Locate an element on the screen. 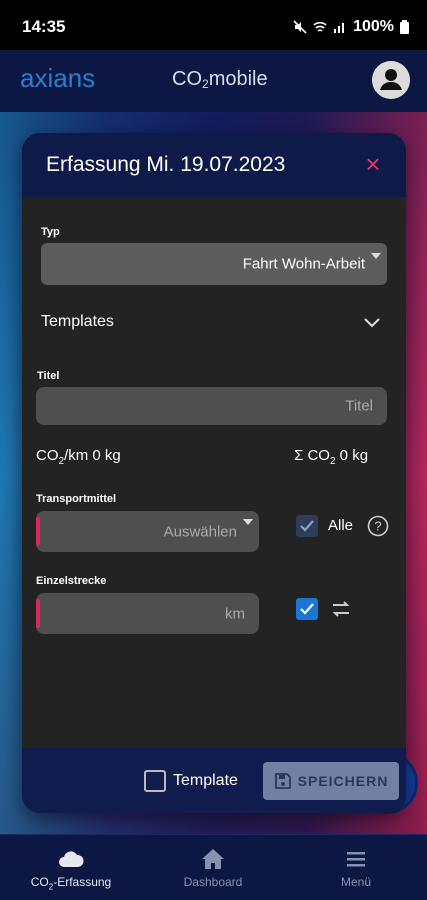 This screenshot has width=427, height=900. co2-per-km: CO2/km 0 kg is located at coordinates (78, 457).